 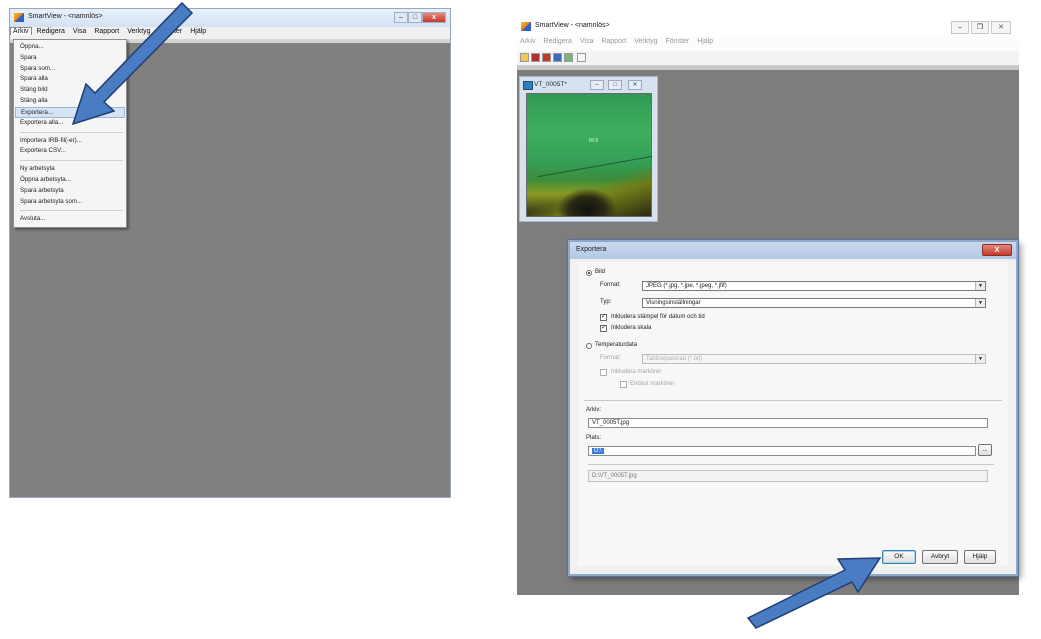 I want to click on annotation-arrow-ok-button, so click(x=814, y=593).